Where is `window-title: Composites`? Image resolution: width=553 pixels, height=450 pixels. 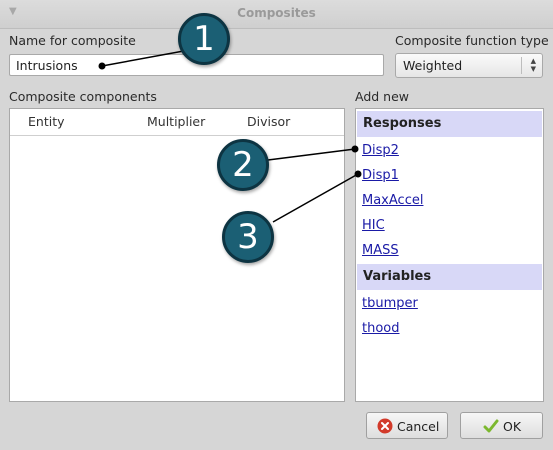
window-title: Composites is located at coordinates (276, 13).